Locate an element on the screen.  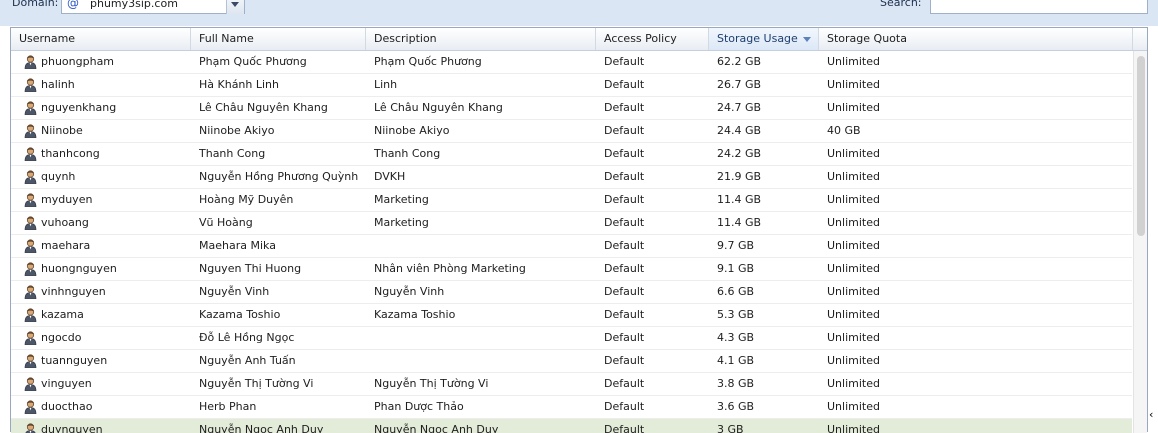
cell-storage-usage: 24.2 GB is located at coordinates (764, 154).